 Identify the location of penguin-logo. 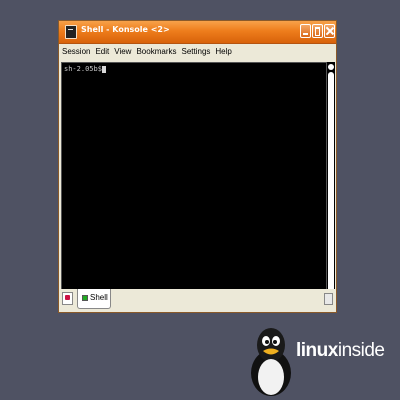
(271, 362).